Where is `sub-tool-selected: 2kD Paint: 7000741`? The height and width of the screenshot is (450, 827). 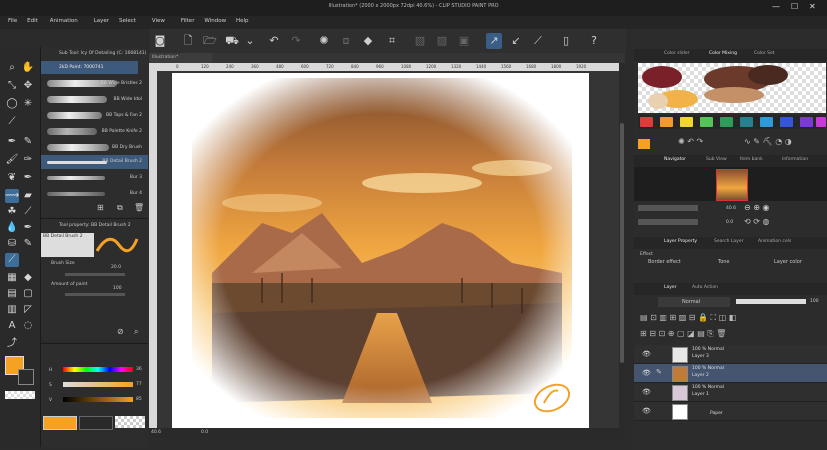 sub-tool-selected: 2kD Paint: 7000741 is located at coordinates (89, 67).